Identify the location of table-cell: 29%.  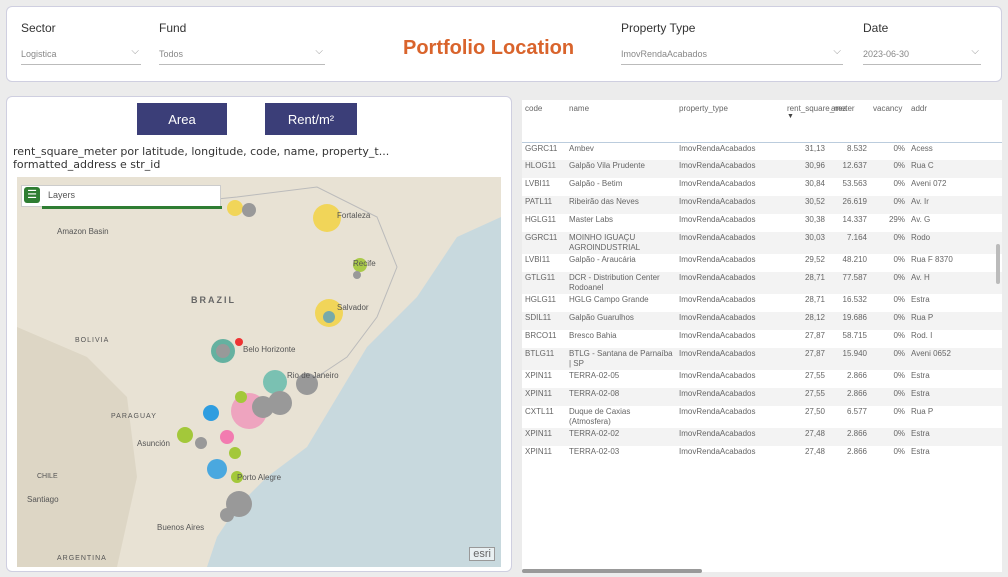
(896, 219).